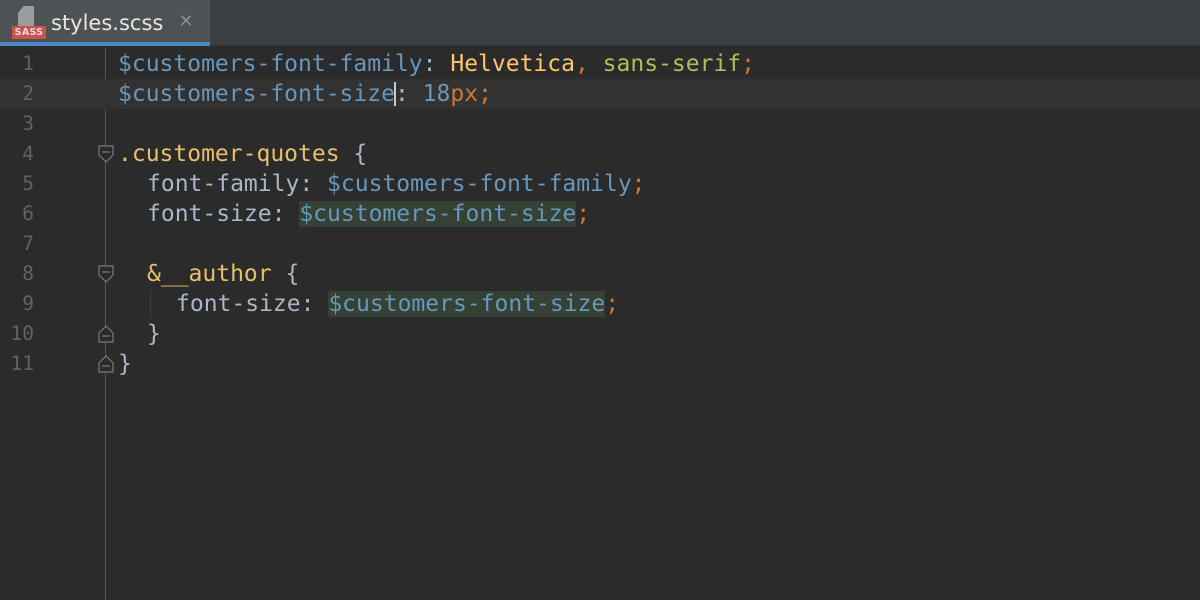 The image size is (1200, 600). I want to click on line-code: .customer-quotes {, so click(242, 154).